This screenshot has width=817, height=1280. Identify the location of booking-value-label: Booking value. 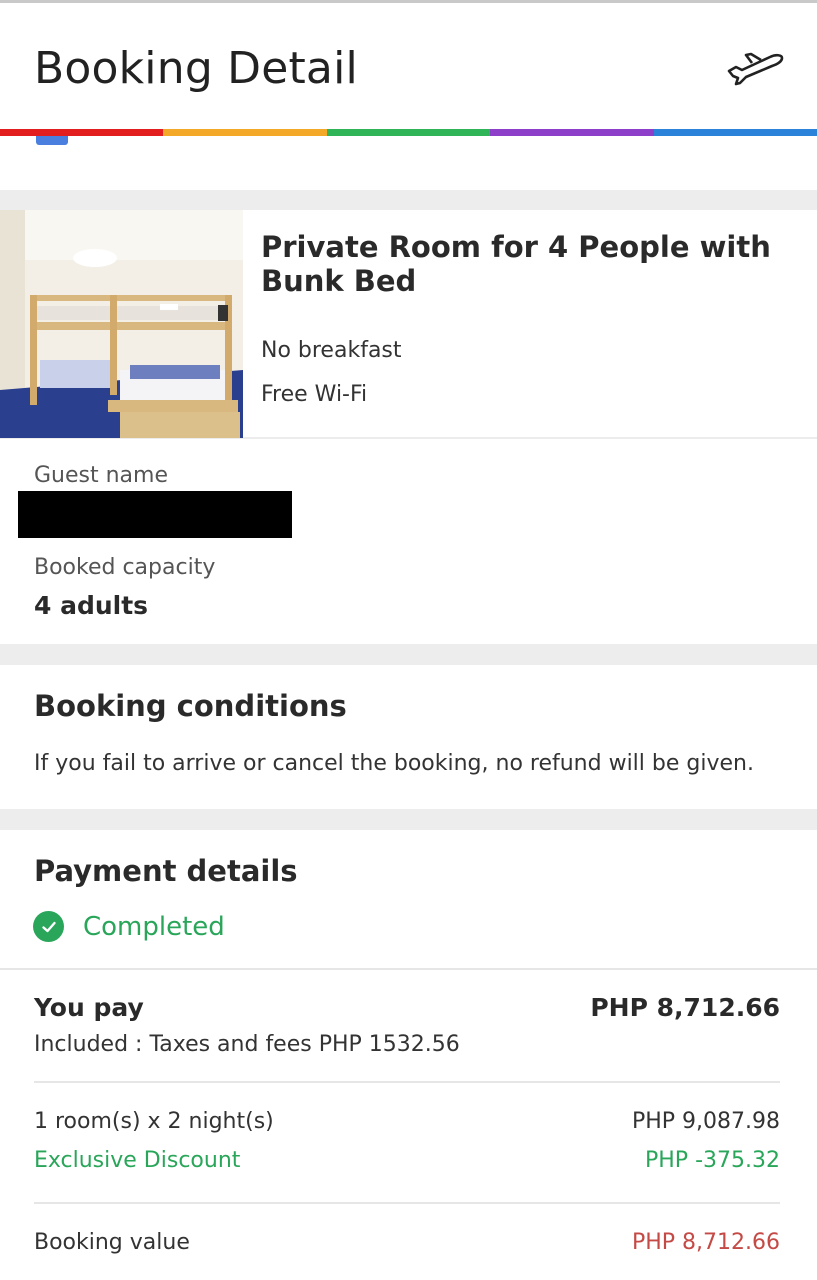
(112, 1242).